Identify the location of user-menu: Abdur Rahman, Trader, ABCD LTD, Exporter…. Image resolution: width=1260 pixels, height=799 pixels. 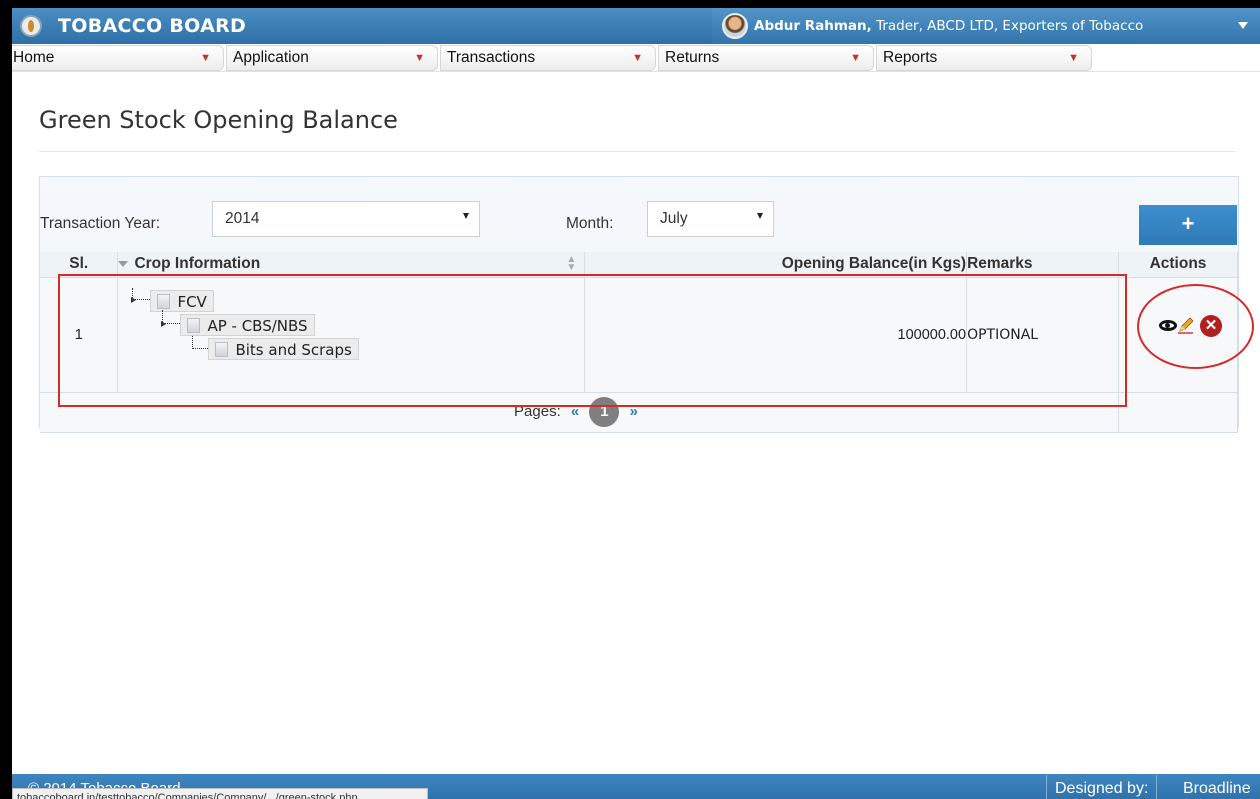
(986, 26).